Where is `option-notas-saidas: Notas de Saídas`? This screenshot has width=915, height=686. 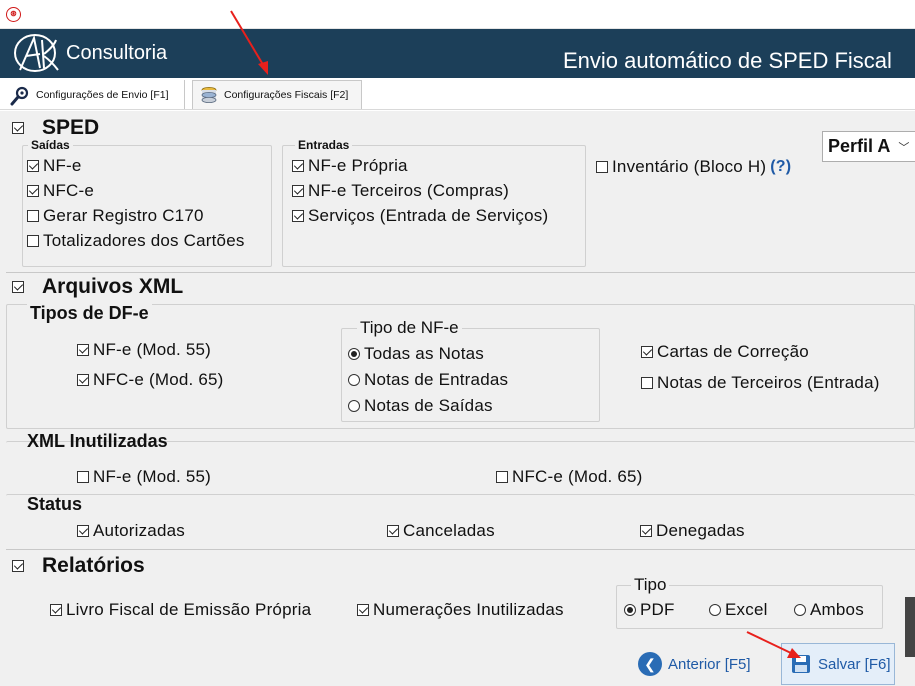 option-notas-saidas: Notas de Saídas is located at coordinates (420, 406).